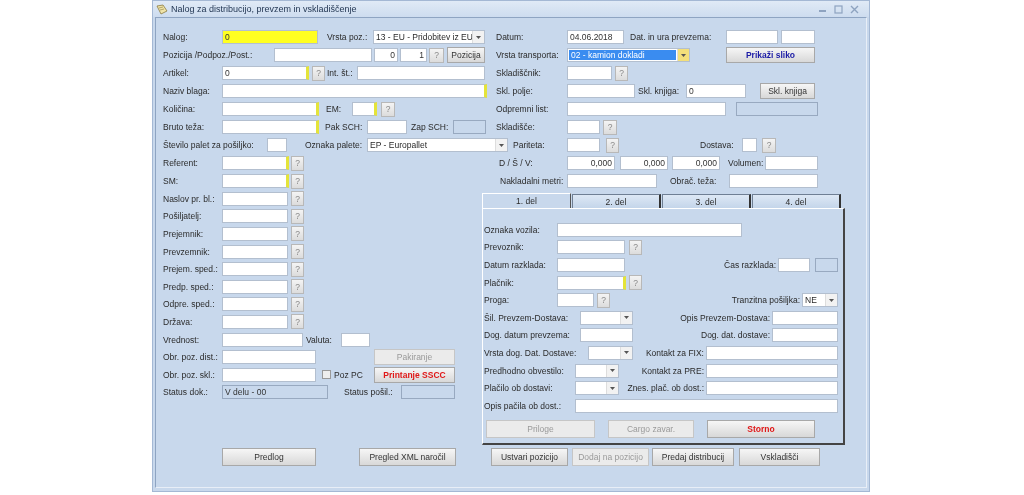  What do you see at coordinates (466, 55) in the screenshot?
I see `button: Pozicija` at bounding box center [466, 55].